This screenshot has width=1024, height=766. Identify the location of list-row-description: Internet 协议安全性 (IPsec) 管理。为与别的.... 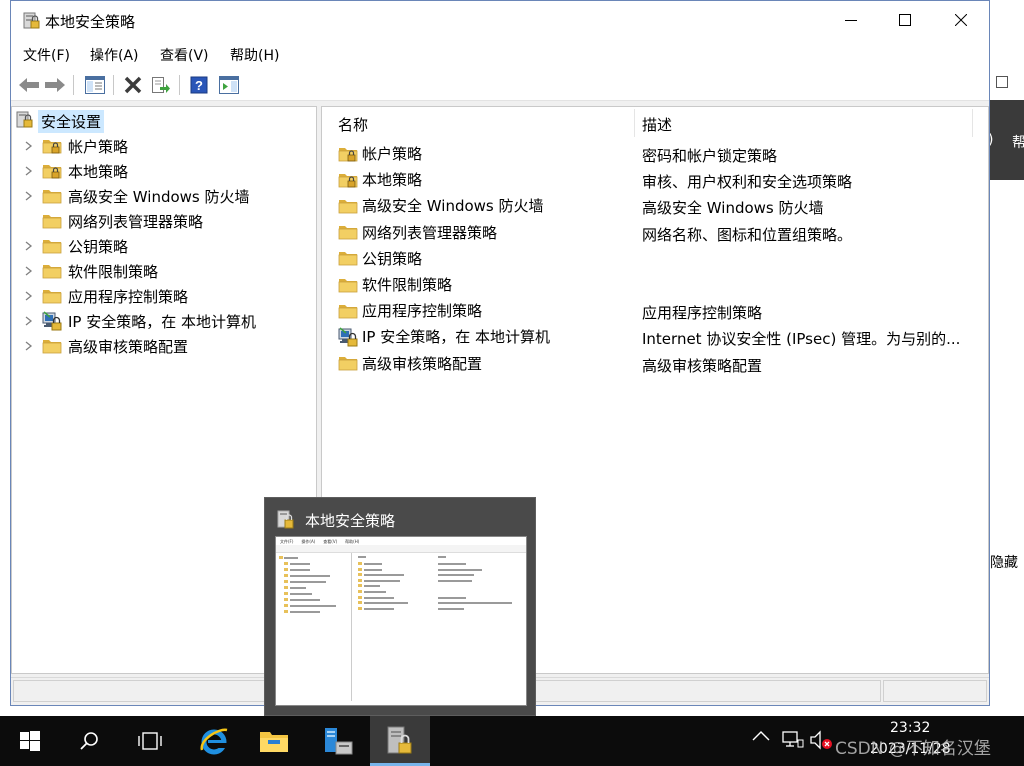
(801, 339).